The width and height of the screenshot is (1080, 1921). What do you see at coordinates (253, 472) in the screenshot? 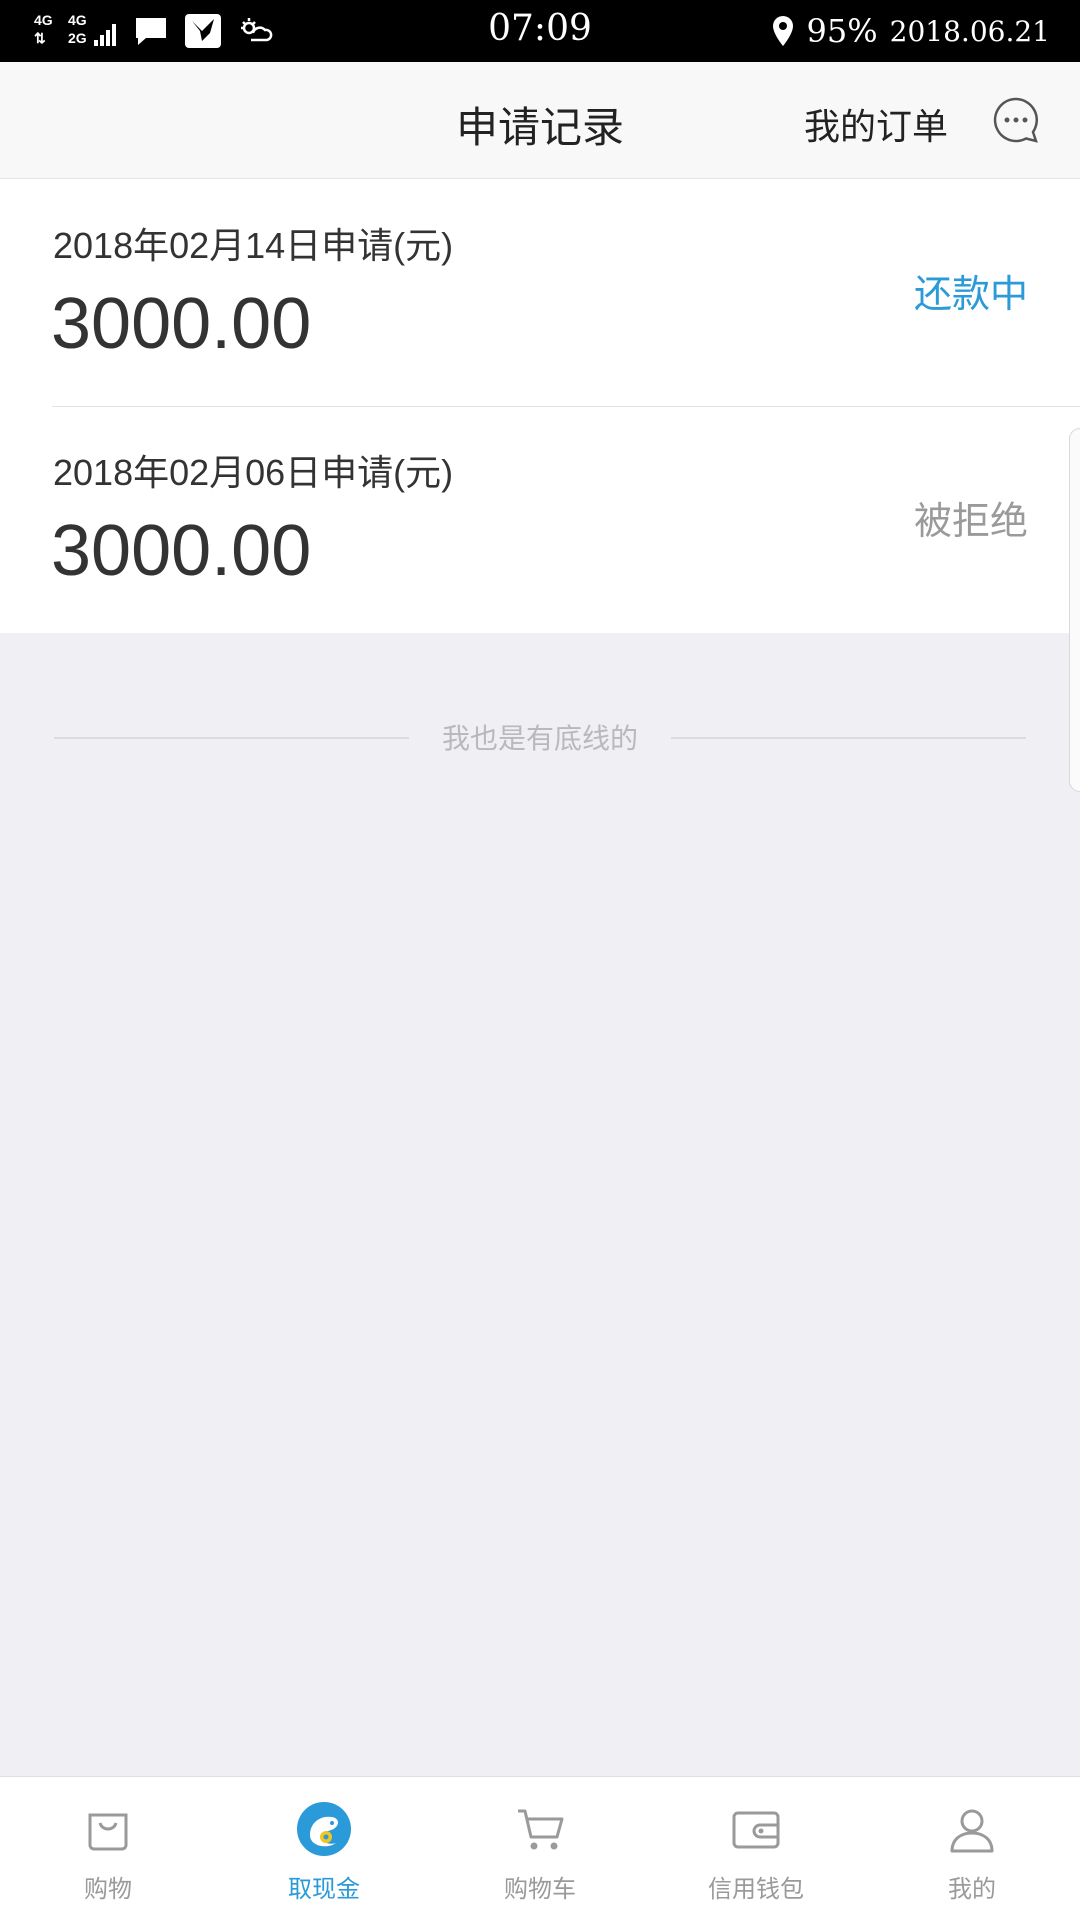
I see `record-date: 2018年02月06日申请(元)` at bounding box center [253, 472].